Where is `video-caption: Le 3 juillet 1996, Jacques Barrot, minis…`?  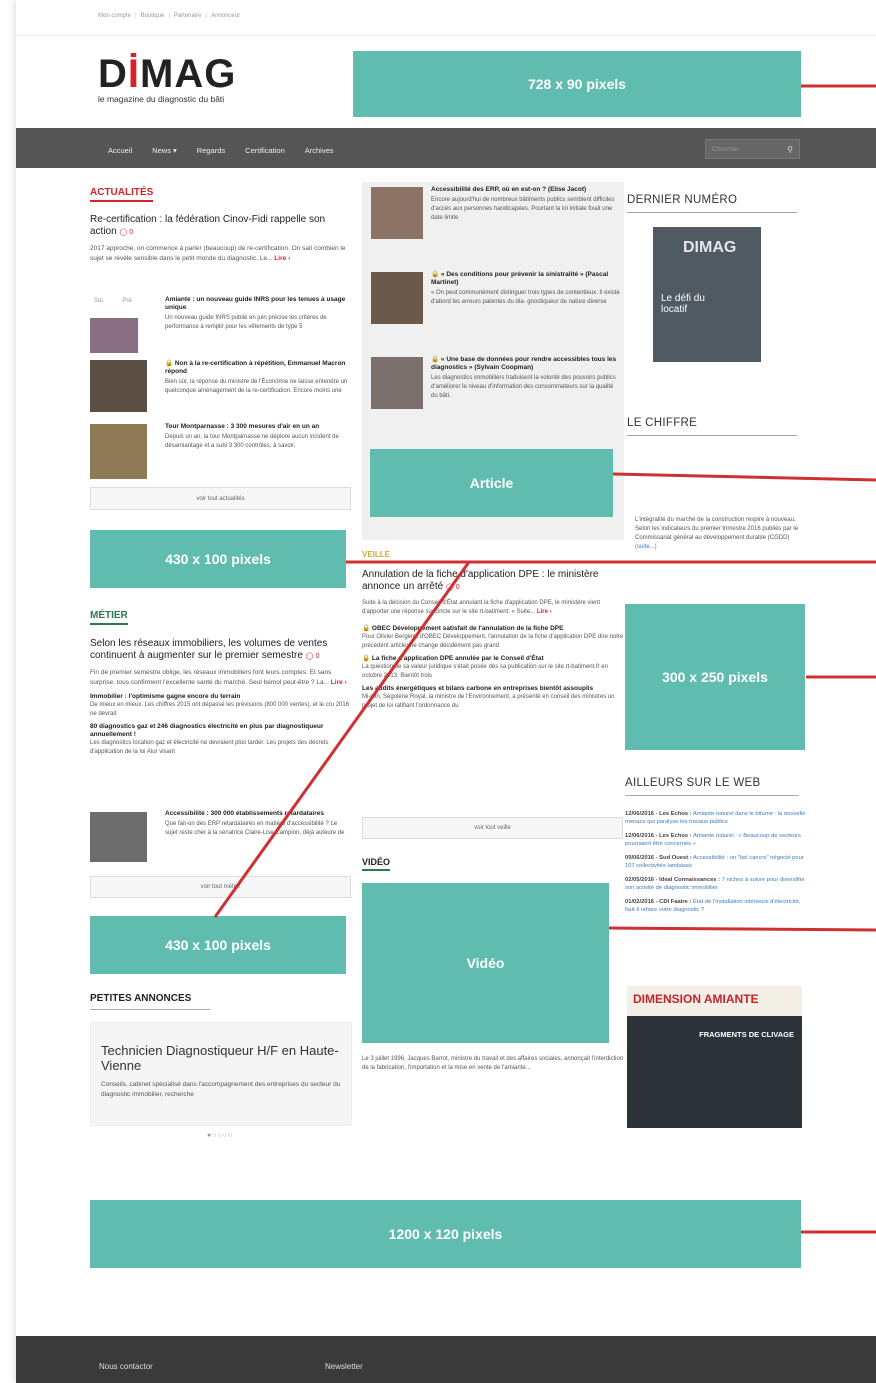
video-caption: Le 3 juillet 1996, Jacques Barrot, minis… is located at coordinates (493, 1063).